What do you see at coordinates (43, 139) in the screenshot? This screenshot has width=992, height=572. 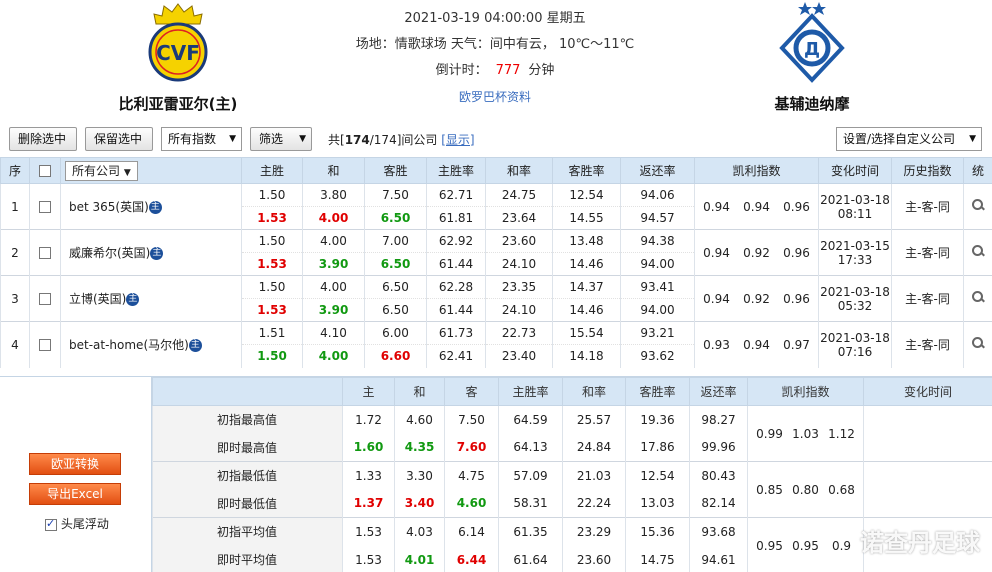 I see `delete-selected-button: 删除选中` at bounding box center [43, 139].